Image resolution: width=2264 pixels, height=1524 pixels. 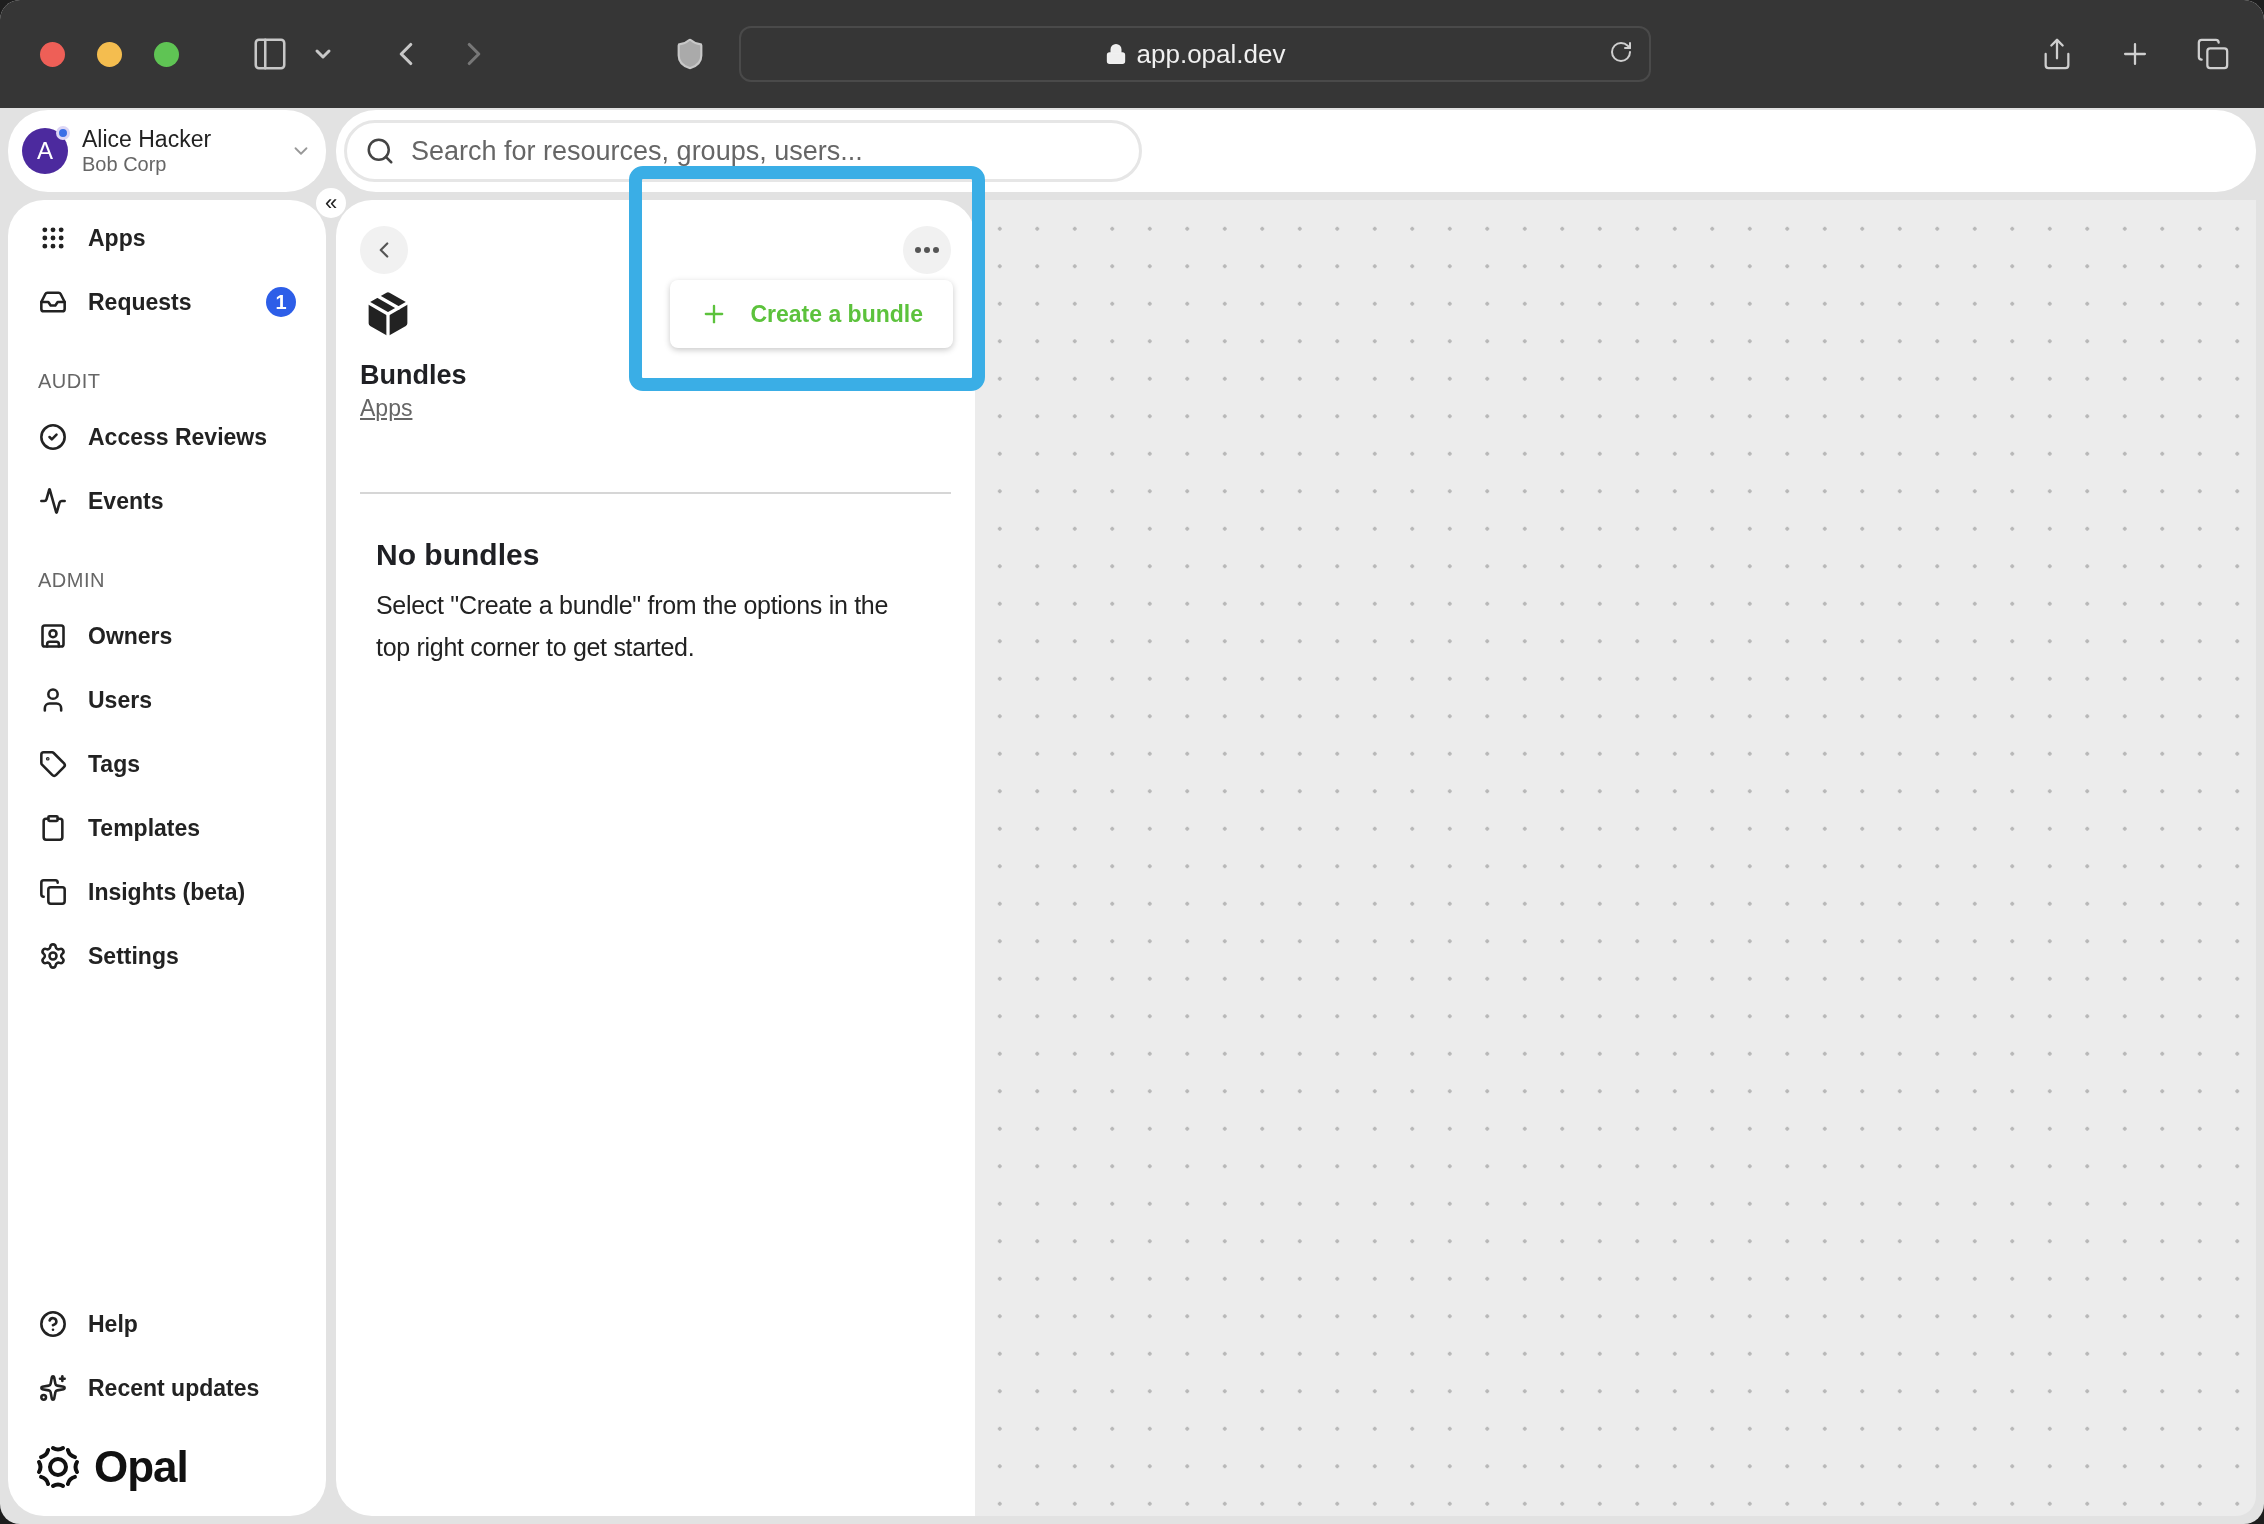 What do you see at coordinates (53, 956) in the screenshot?
I see `settings-icon` at bounding box center [53, 956].